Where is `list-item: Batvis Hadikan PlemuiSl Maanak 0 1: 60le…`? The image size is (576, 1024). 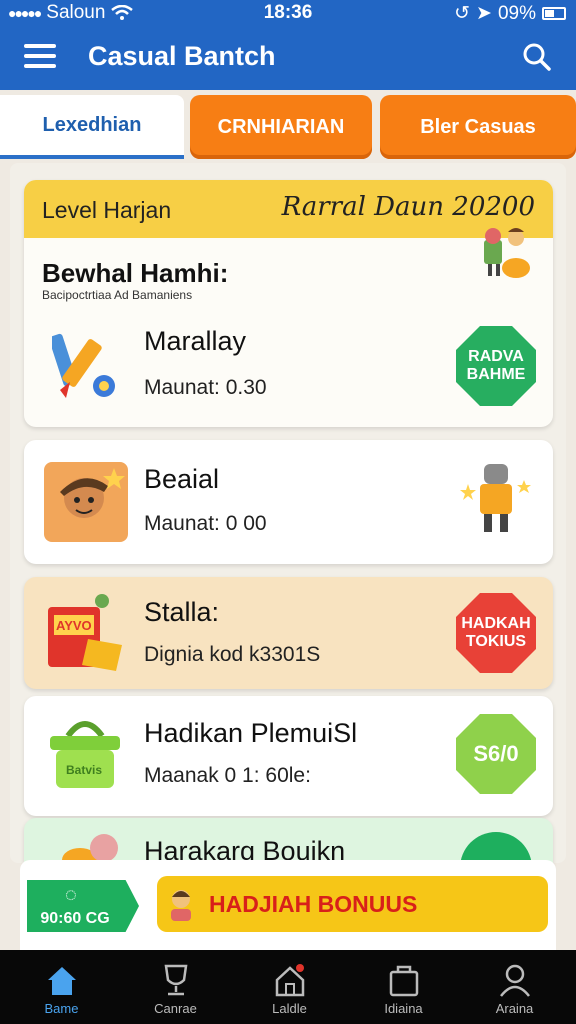
list-item: Batvis Hadikan PlemuiSl Maanak 0 1: 60le… is located at coordinates (288, 756).